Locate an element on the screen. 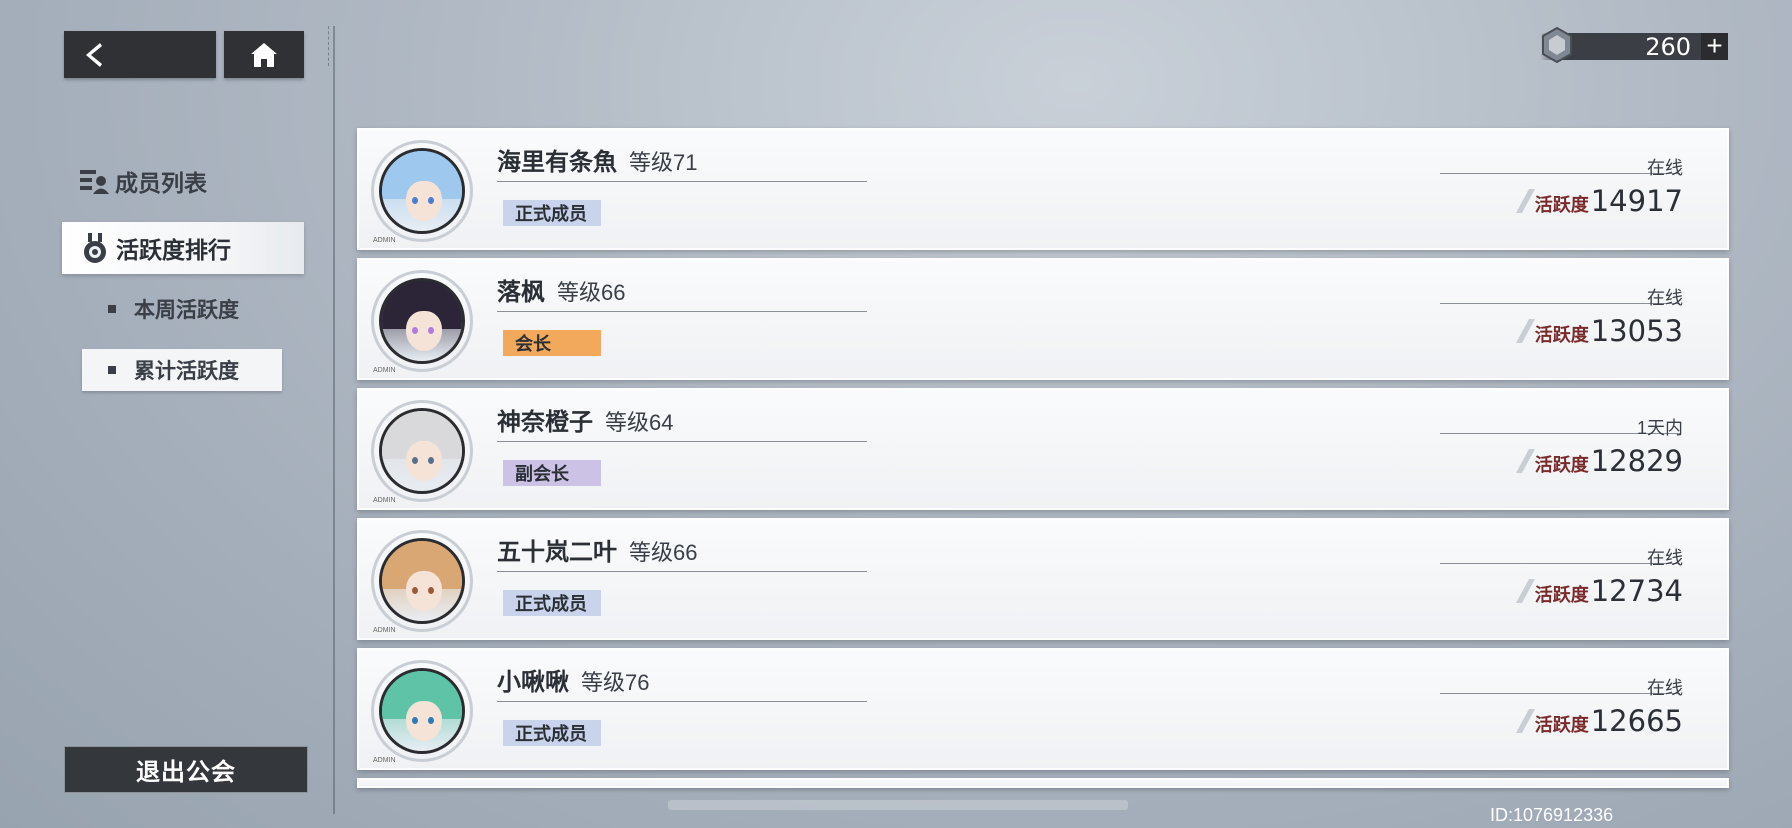 The image size is (1792, 828). member-row: ADMIN 五十岚二叶 等级66 正式成员 在线 活跃度 12734 is located at coordinates (1043, 579).